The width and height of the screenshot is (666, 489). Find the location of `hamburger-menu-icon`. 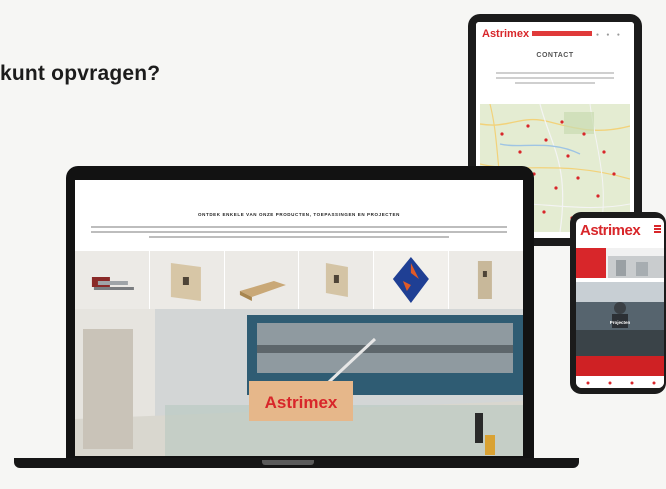

hamburger-menu-icon is located at coordinates (657, 229).